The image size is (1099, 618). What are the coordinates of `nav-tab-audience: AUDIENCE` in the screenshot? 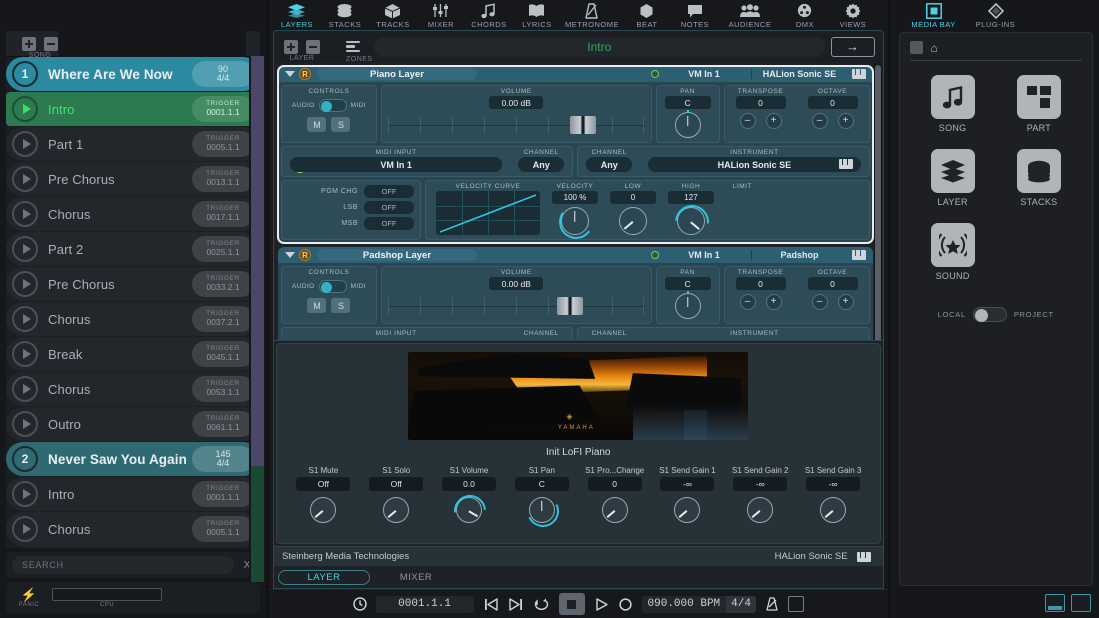 It's located at (750, 14).